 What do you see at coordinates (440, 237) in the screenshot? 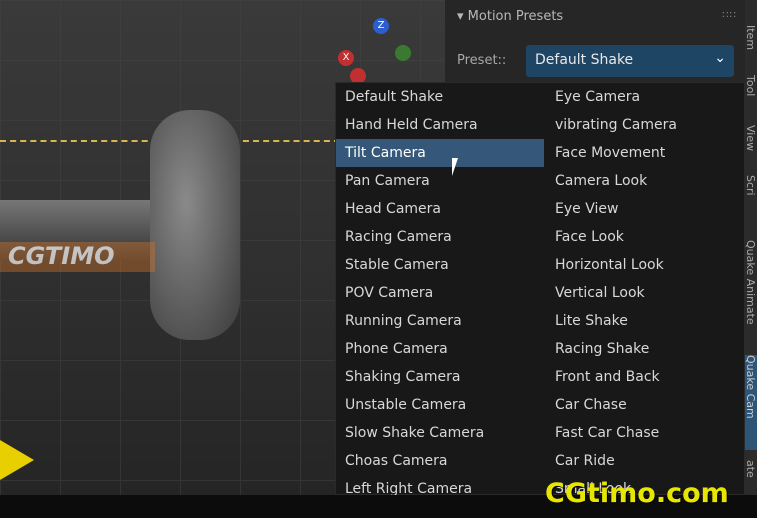
I see `menu-item: Racing Camera` at bounding box center [440, 237].